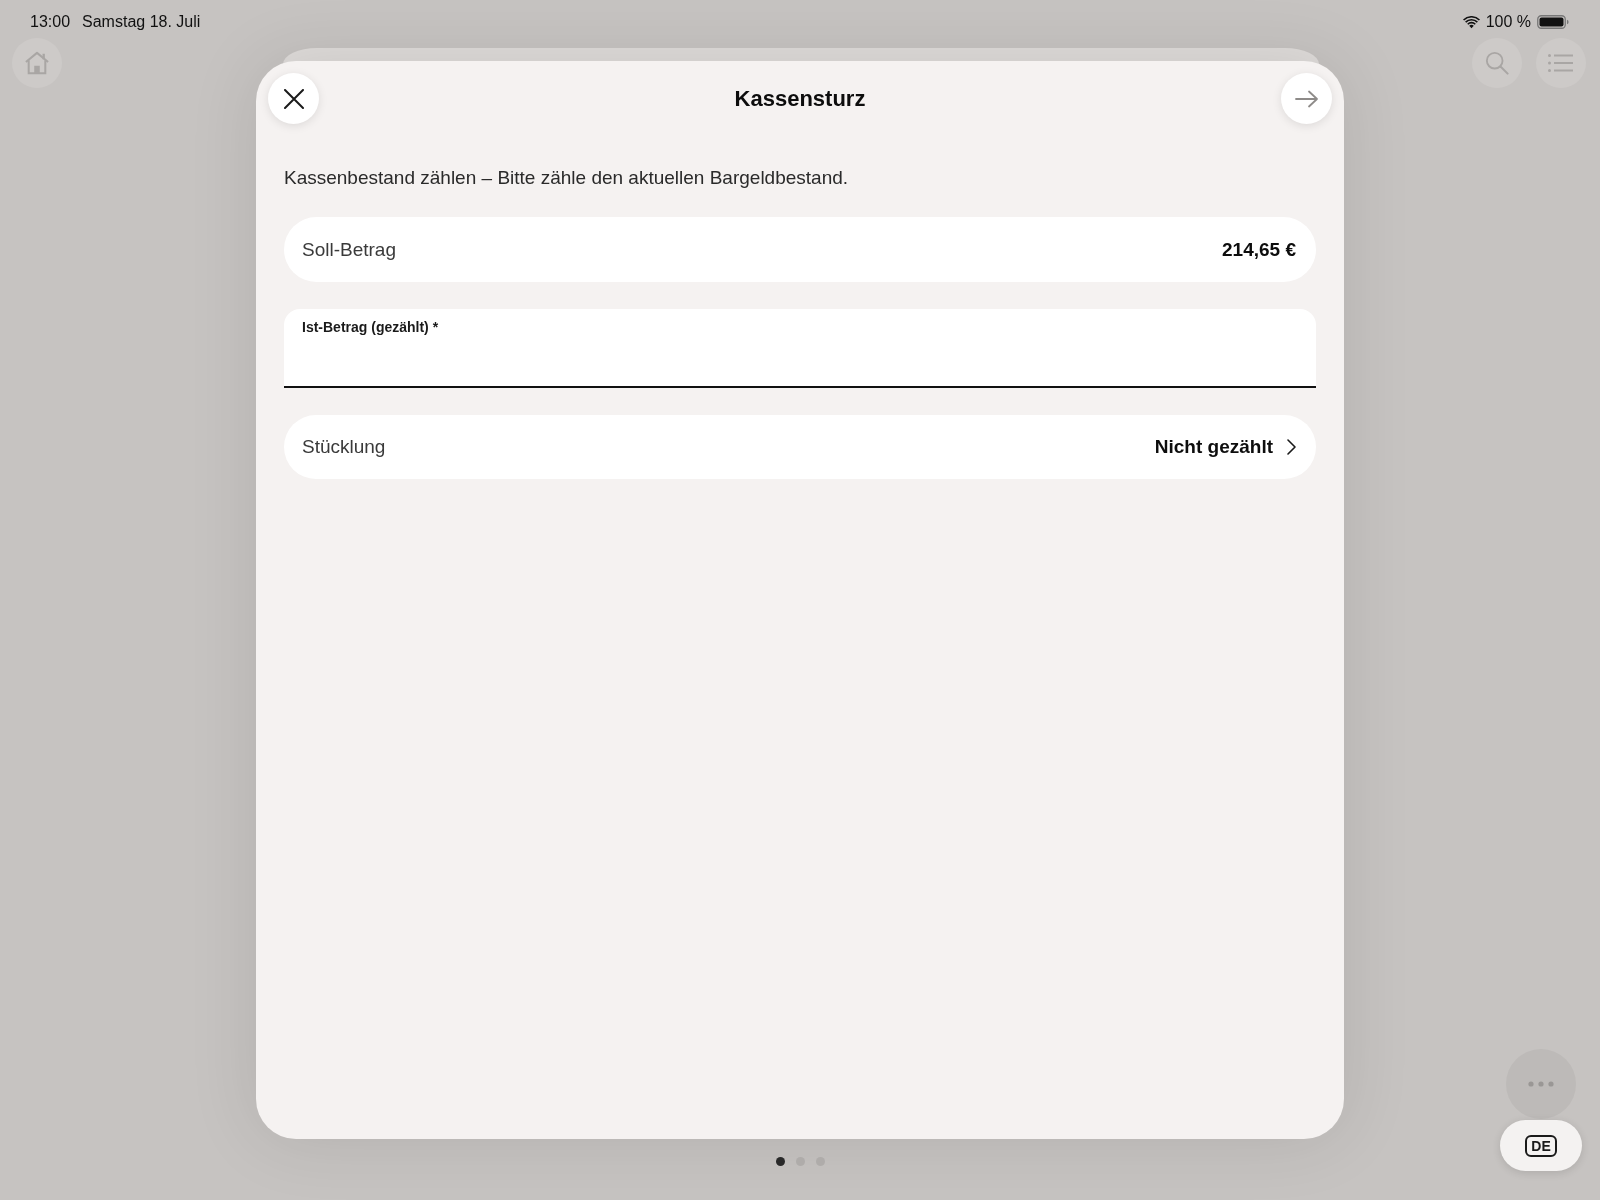  Describe the element at coordinates (1259, 249) in the screenshot. I see `row-value: 214,65 €` at that location.